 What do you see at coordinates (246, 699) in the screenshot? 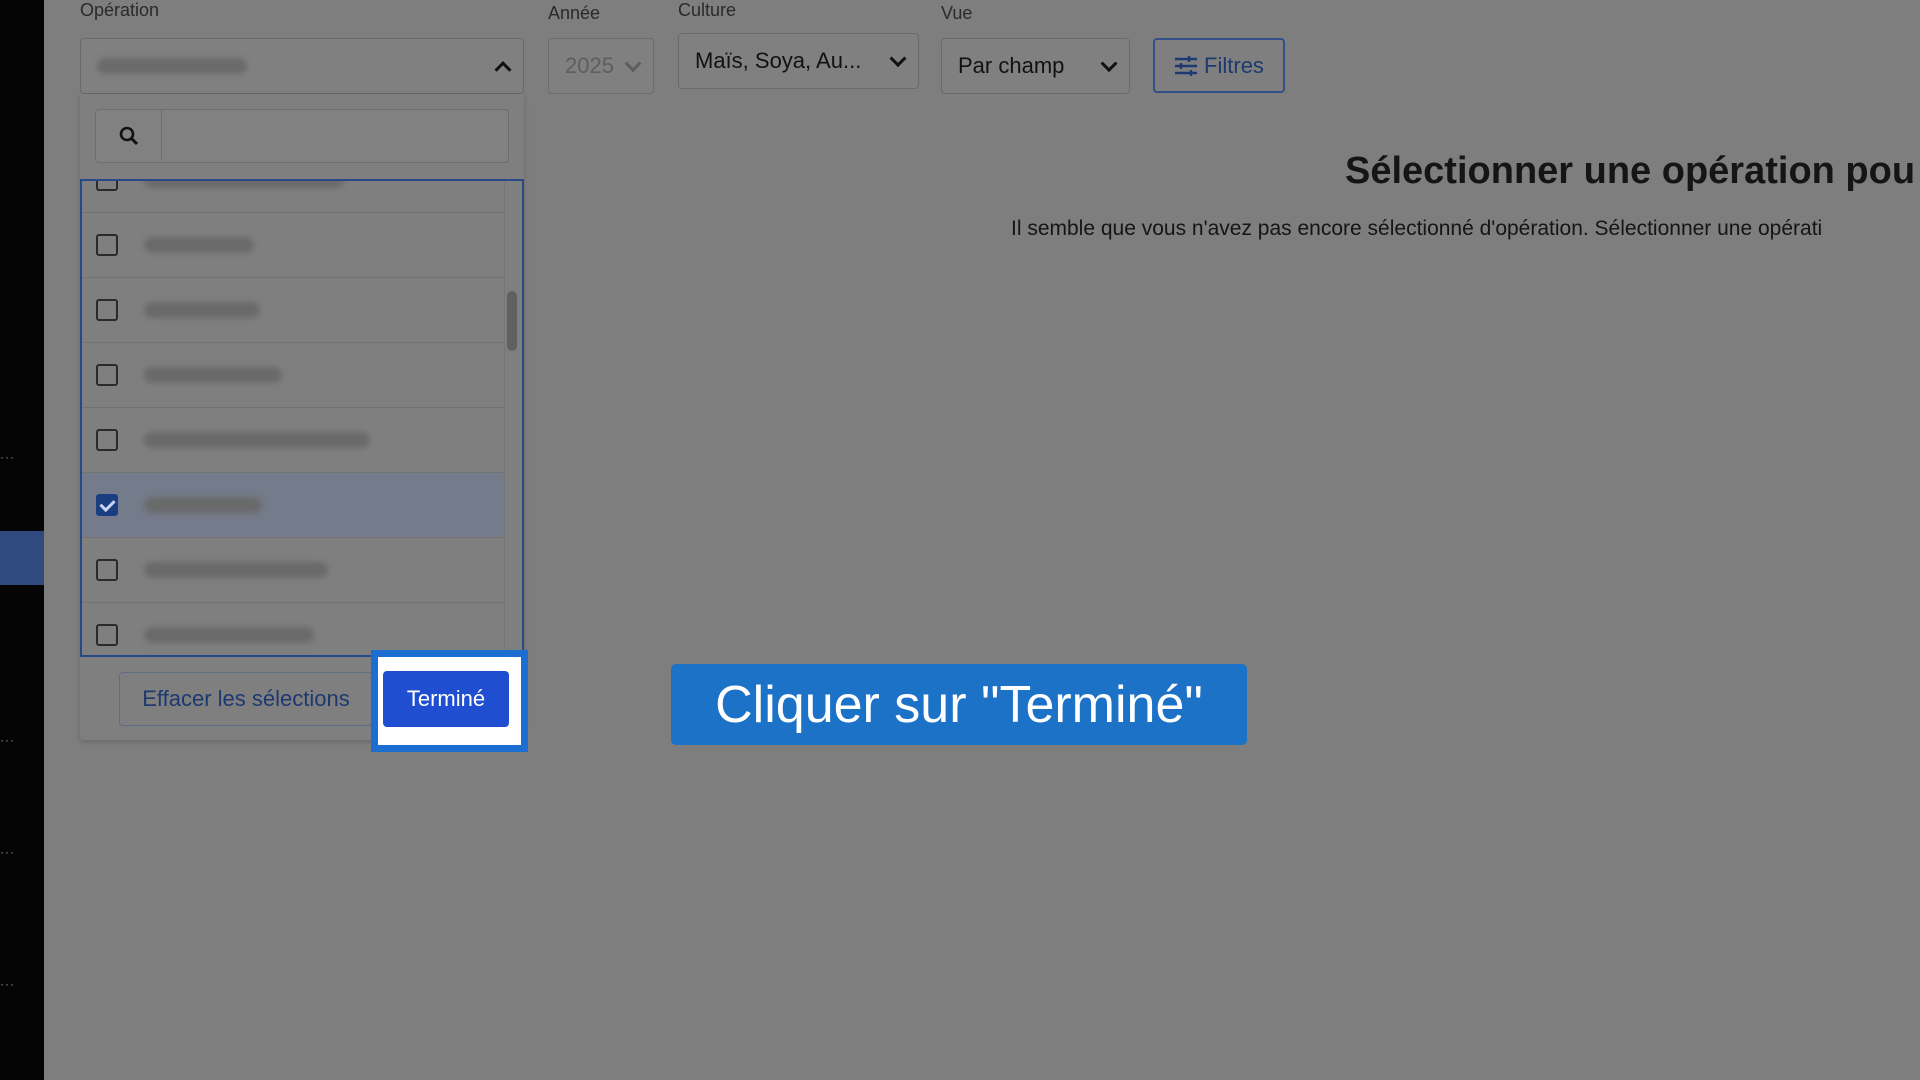
I see `clear-selections-button: Effacer les sélections` at bounding box center [246, 699].